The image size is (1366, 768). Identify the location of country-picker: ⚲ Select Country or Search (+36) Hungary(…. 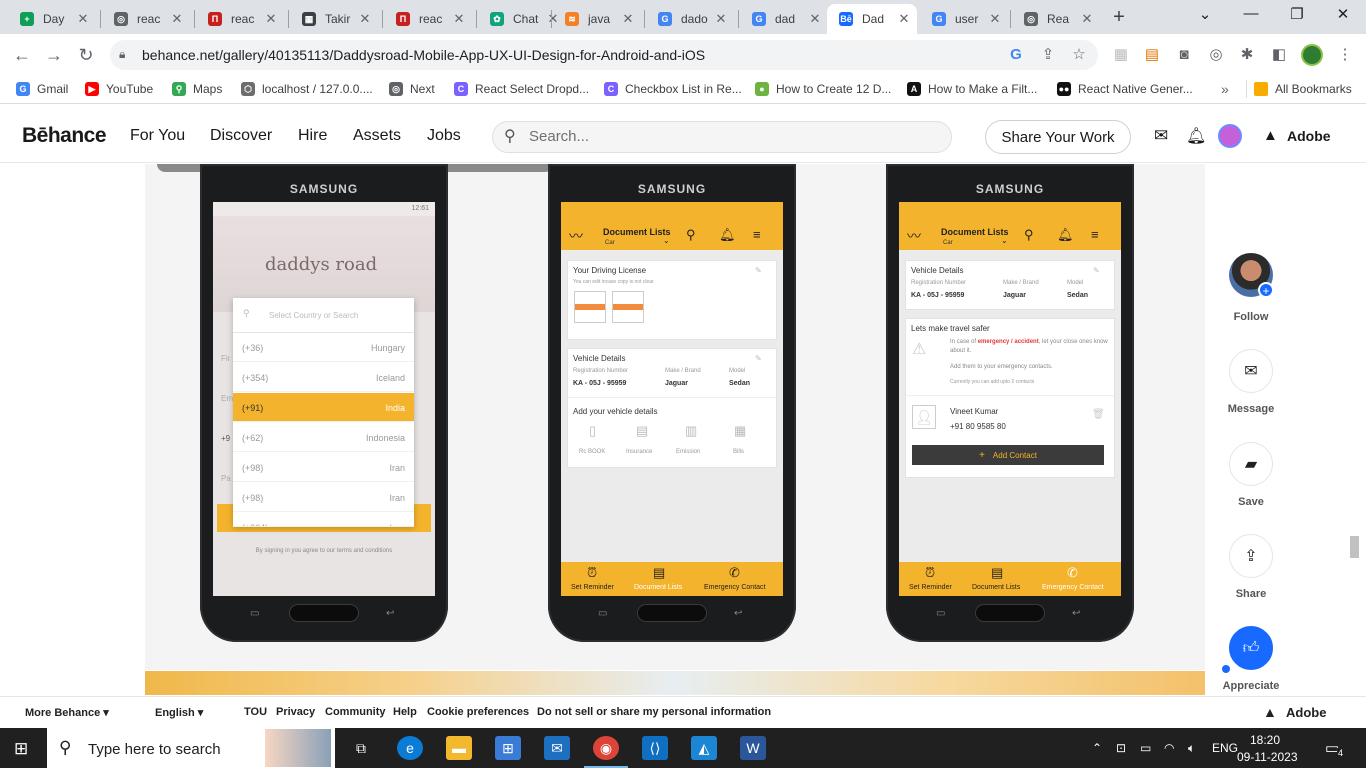
(323, 412).